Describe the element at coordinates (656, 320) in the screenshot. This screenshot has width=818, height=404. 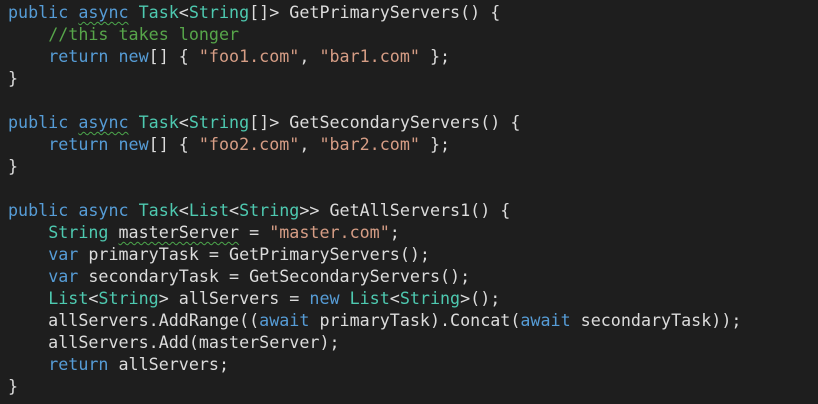
I see `plain-token: secondaryTask));` at that location.